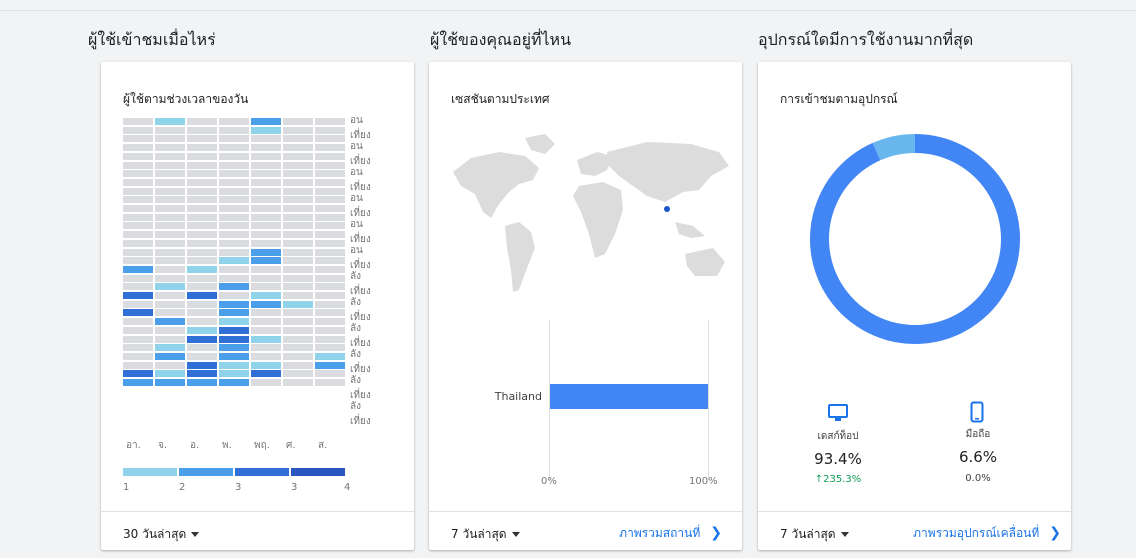 The height and width of the screenshot is (558, 1136). I want to click on mobile-icon, so click(977, 412).